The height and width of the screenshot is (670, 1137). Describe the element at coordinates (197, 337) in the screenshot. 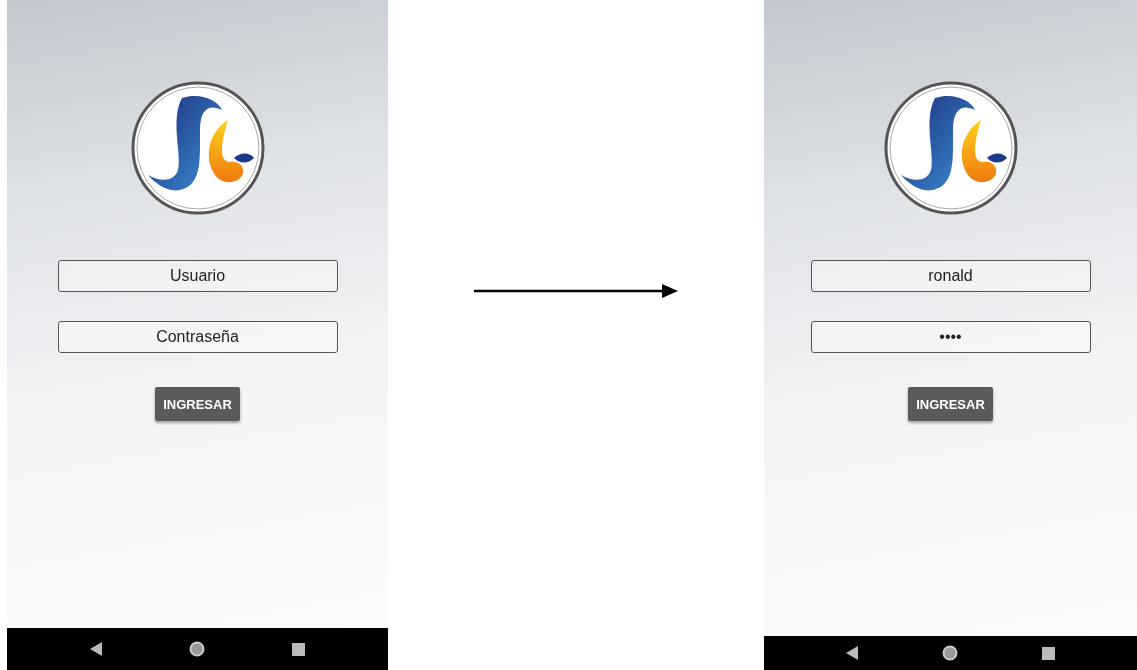

I see `password-field: Contraseña` at that location.